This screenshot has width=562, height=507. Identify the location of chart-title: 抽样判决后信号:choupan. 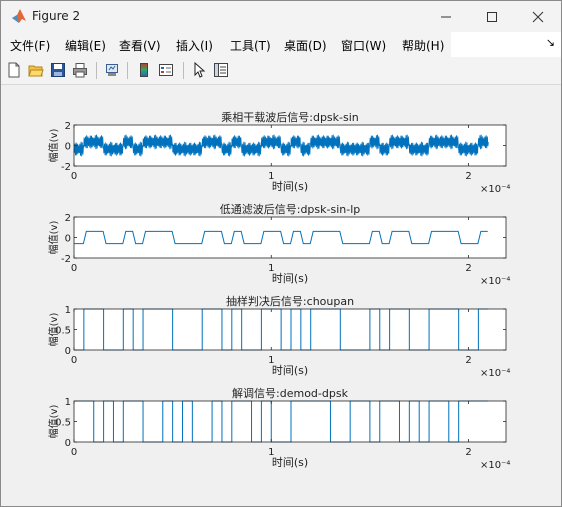
(290, 301).